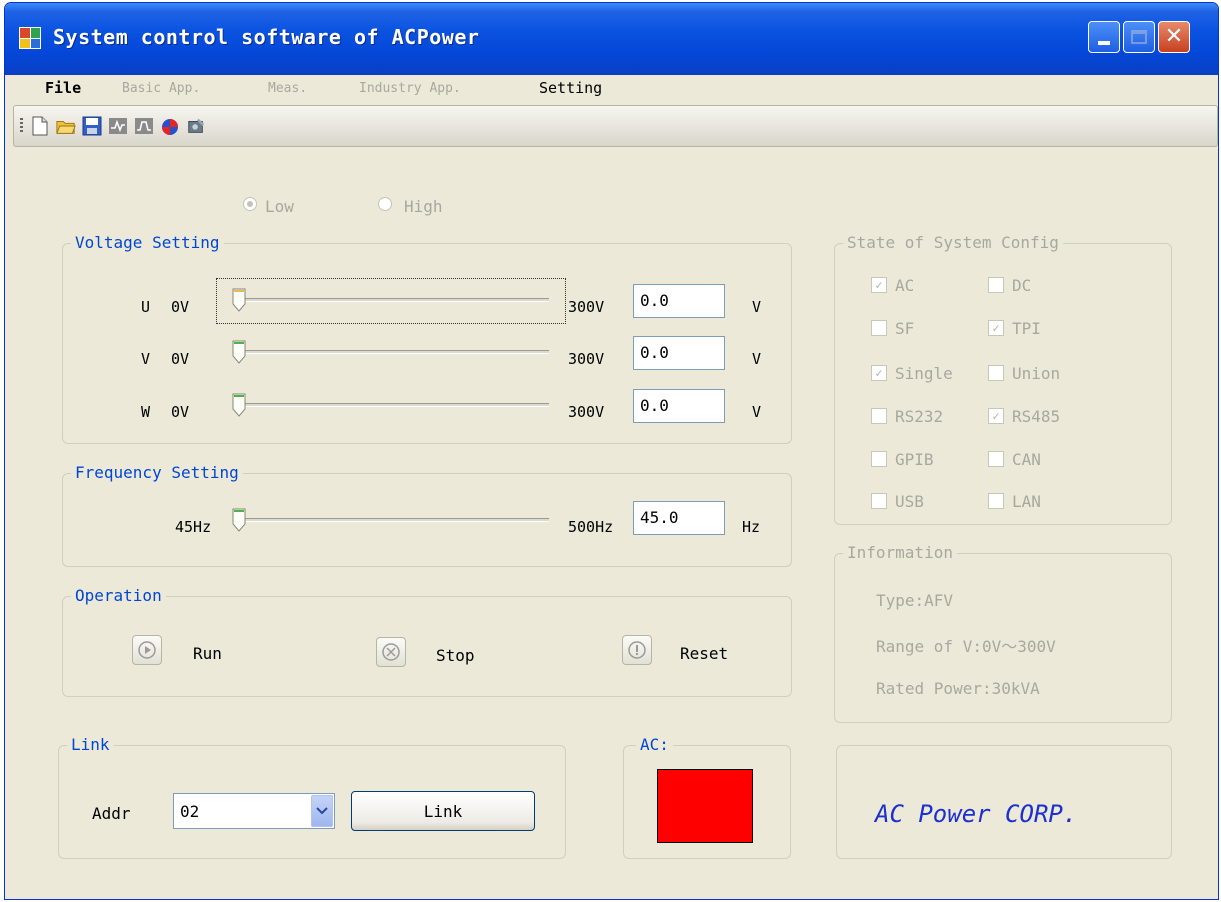  What do you see at coordinates (146, 359) in the screenshot?
I see `phase-v-label: V` at bounding box center [146, 359].